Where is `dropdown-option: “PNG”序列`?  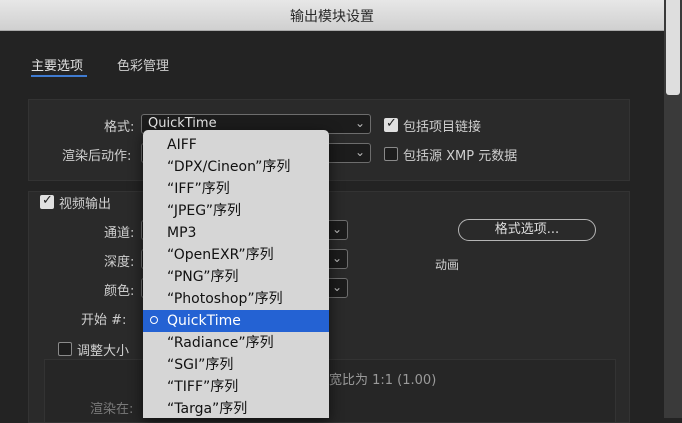
dropdown-option: “PNG”序列 is located at coordinates (236, 277).